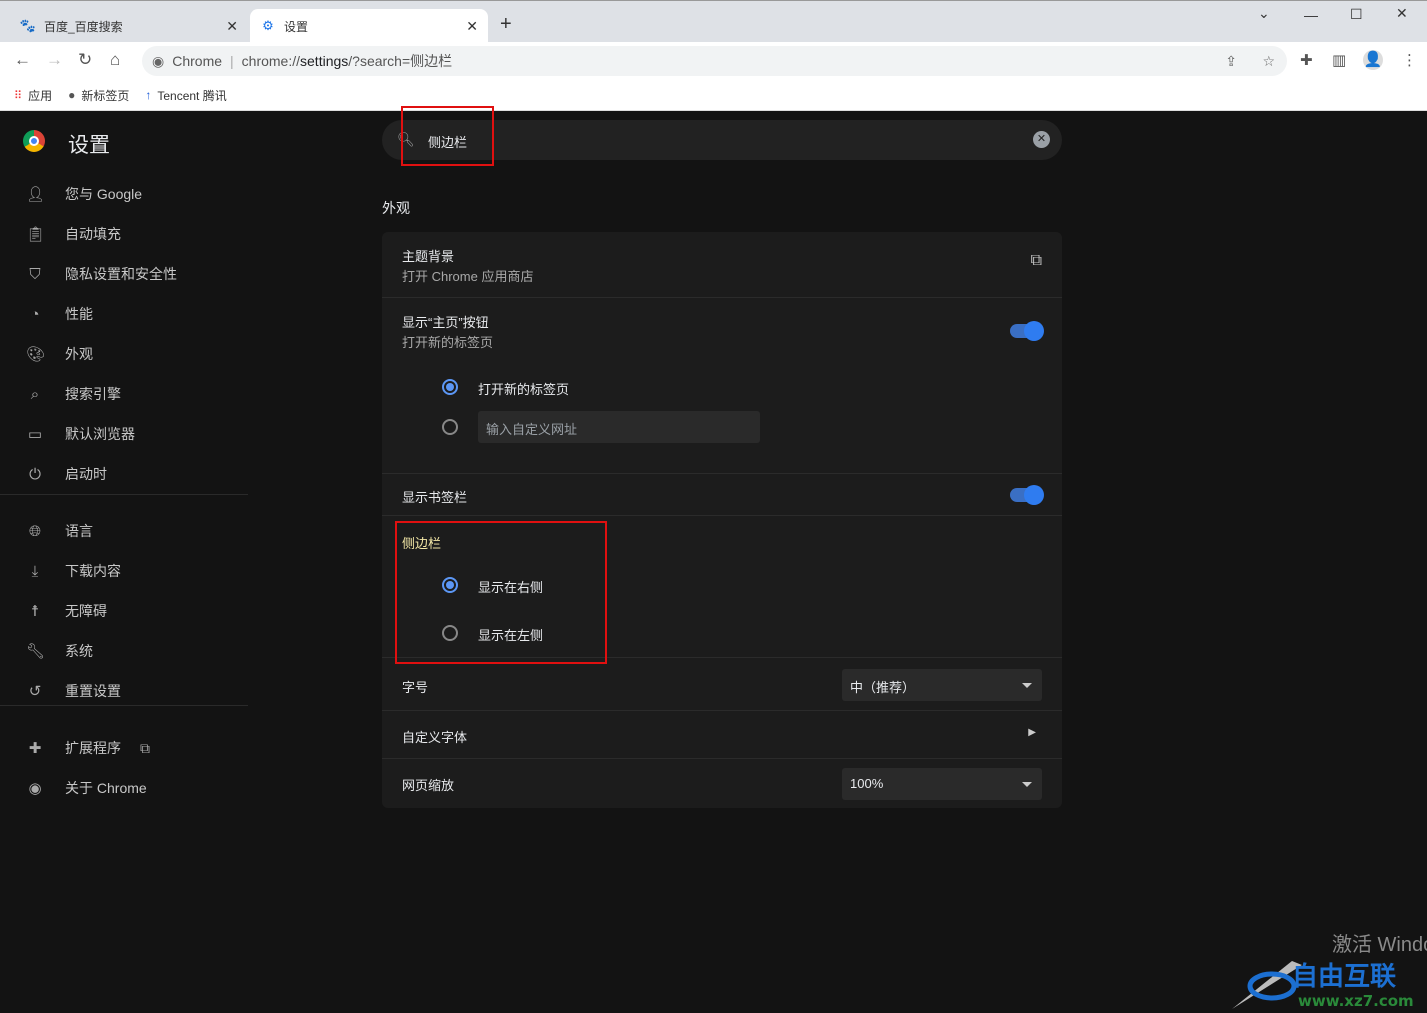 The width and height of the screenshot is (1427, 1013). Describe the element at coordinates (22, 60) in the screenshot. I see `back-button: ←` at that location.